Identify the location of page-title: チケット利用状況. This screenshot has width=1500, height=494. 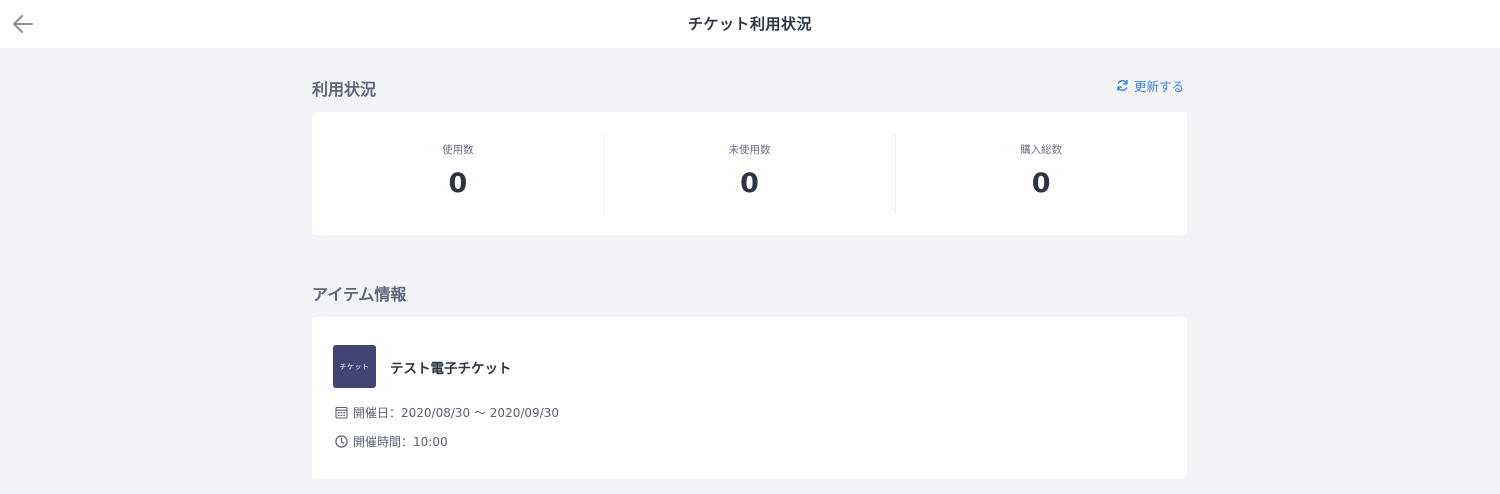
(749, 24).